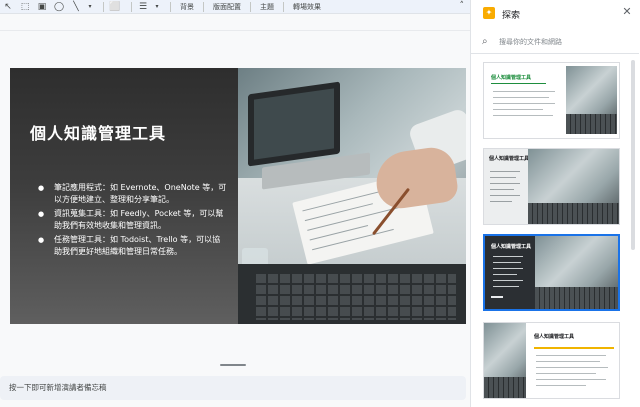  I want to click on line-dropdown-icon: ▾, so click(90, 7).